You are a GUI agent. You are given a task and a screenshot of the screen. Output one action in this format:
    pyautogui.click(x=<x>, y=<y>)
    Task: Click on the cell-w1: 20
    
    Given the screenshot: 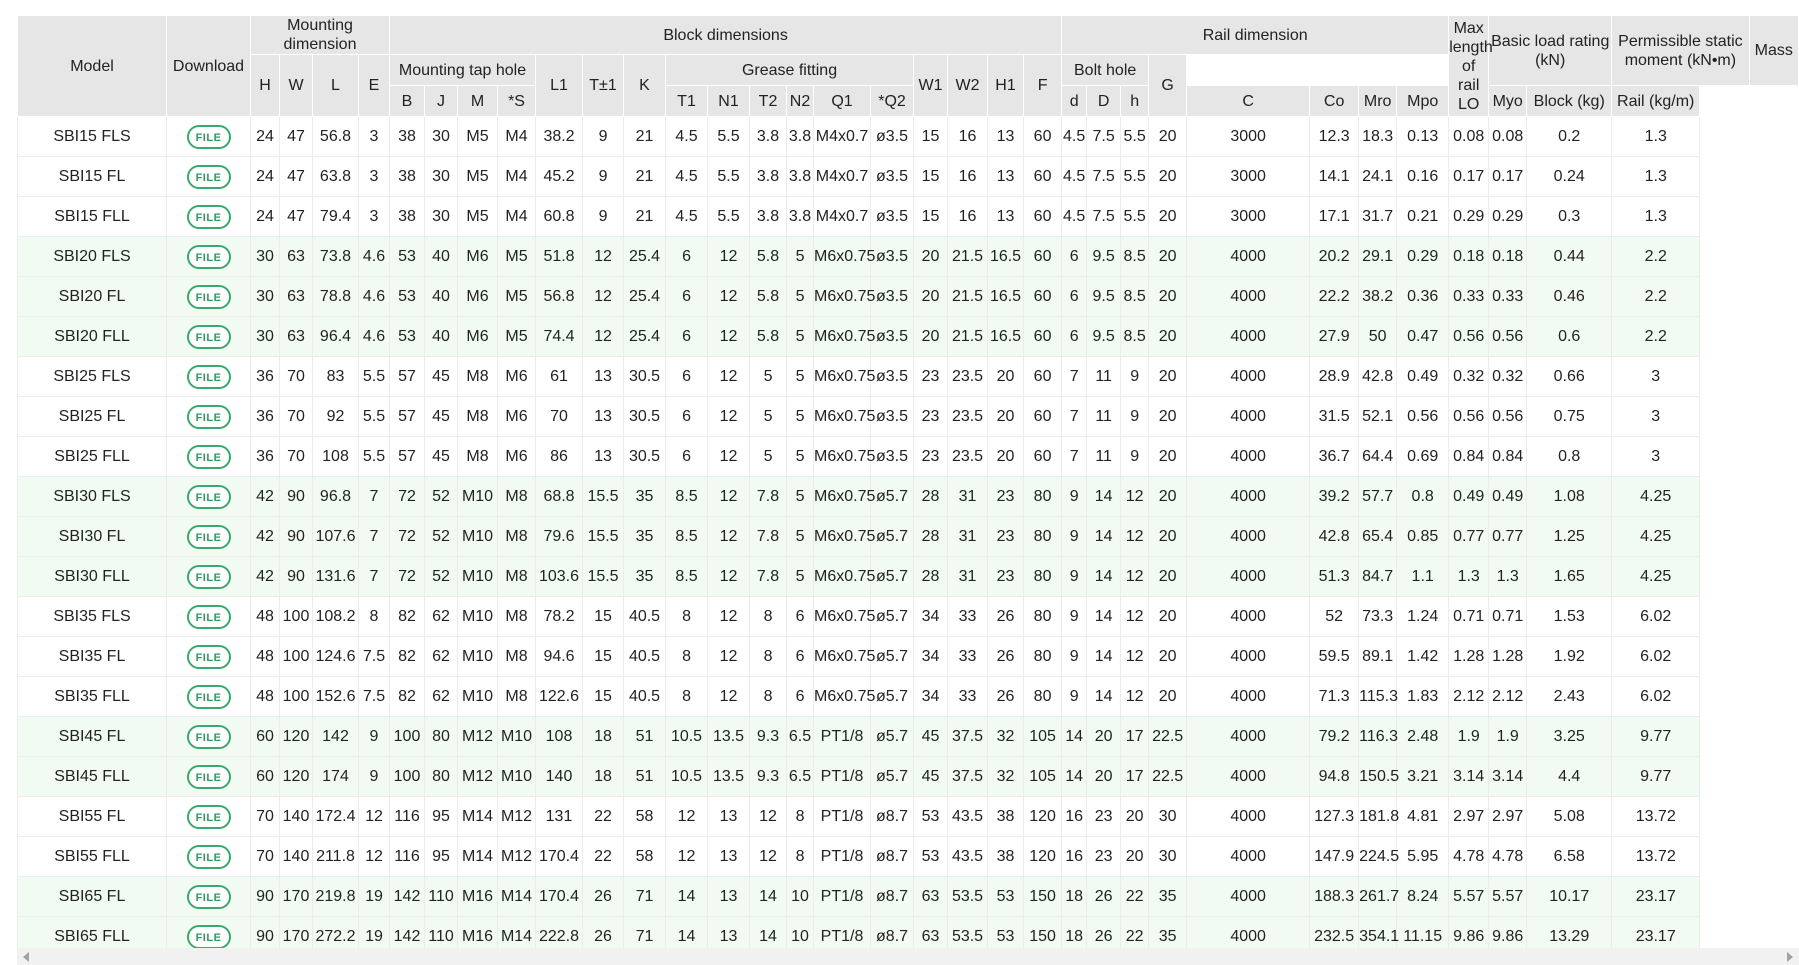 What is the action you would take?
    pyautogui.click(x=931, y=296)
    